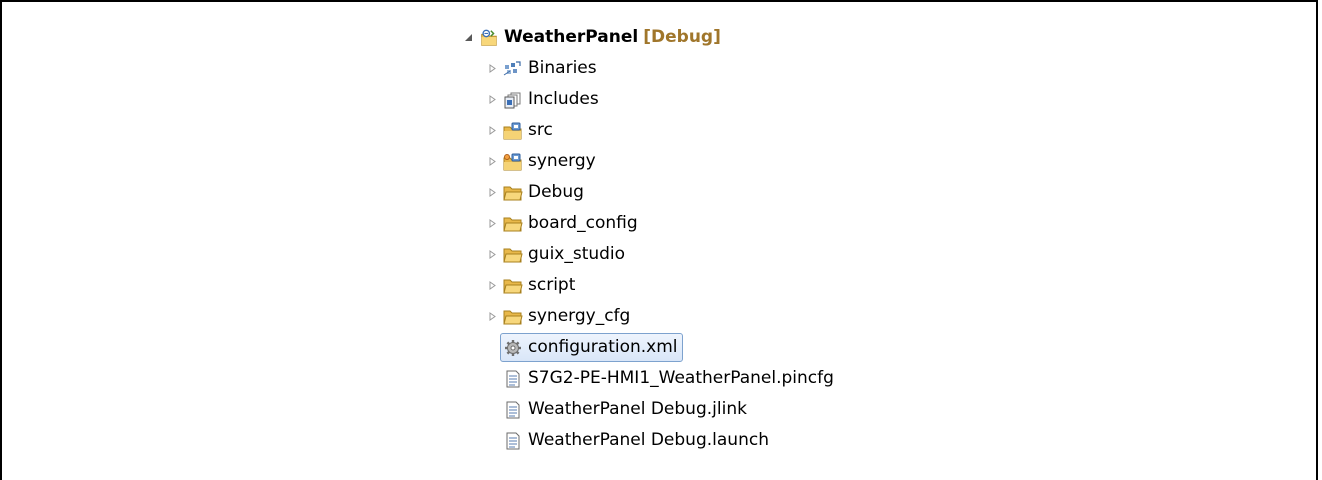 Image resolution: width=1322 pixels, height=480 pixels. I want to click on includes-icon, so click(513, 100).